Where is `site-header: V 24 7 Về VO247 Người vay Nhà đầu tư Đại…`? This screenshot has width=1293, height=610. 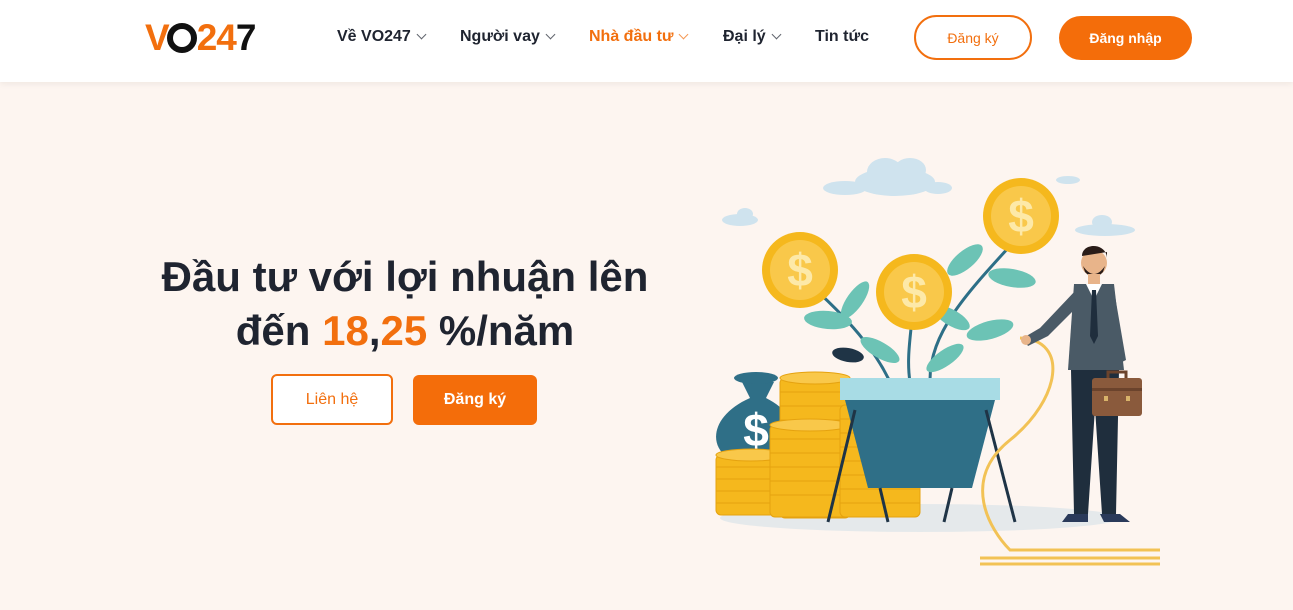
site-header: V 24 7 Về VO247 Người vay Nhà đầu tư Đại… is located at coordinates (646, 41).